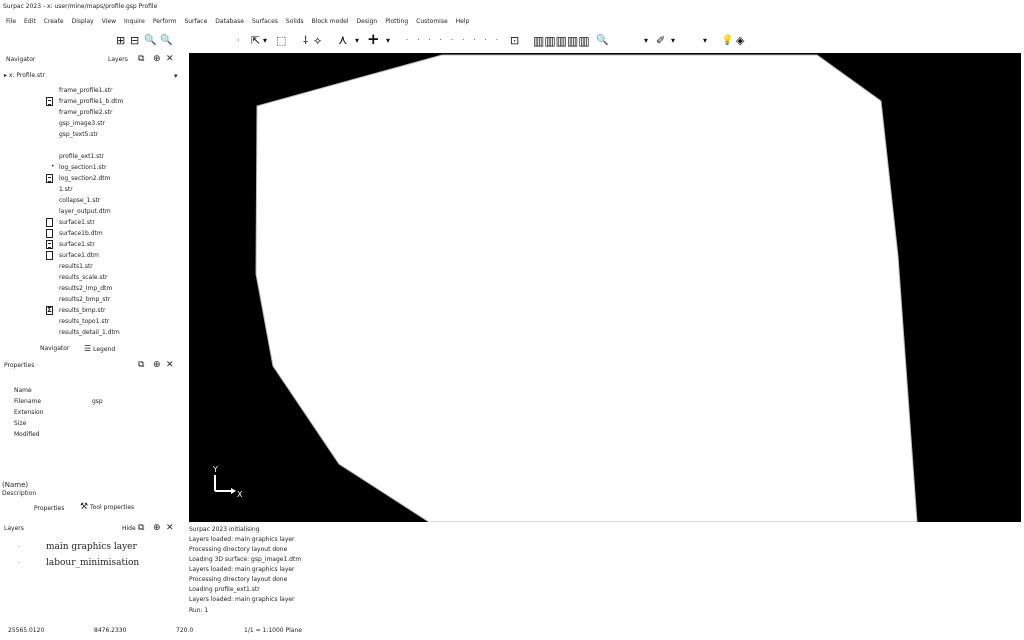 The image size is (1024, 640). I want to click on light-bulb-icon: 💡, so click(727, 41).